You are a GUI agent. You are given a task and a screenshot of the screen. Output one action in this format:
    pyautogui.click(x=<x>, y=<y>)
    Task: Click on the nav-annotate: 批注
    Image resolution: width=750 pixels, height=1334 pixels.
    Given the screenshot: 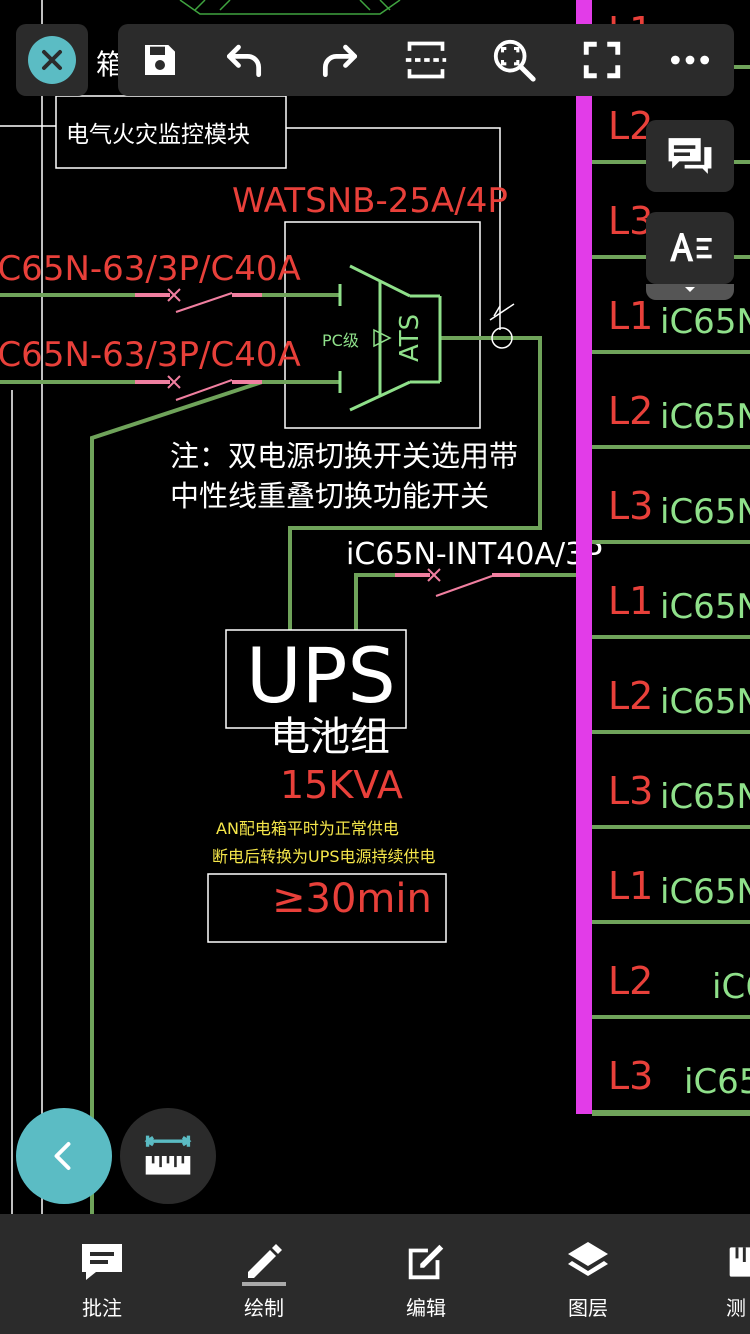 What is the action you would take?
    pyautogui.click(x=102, y=1274)
    